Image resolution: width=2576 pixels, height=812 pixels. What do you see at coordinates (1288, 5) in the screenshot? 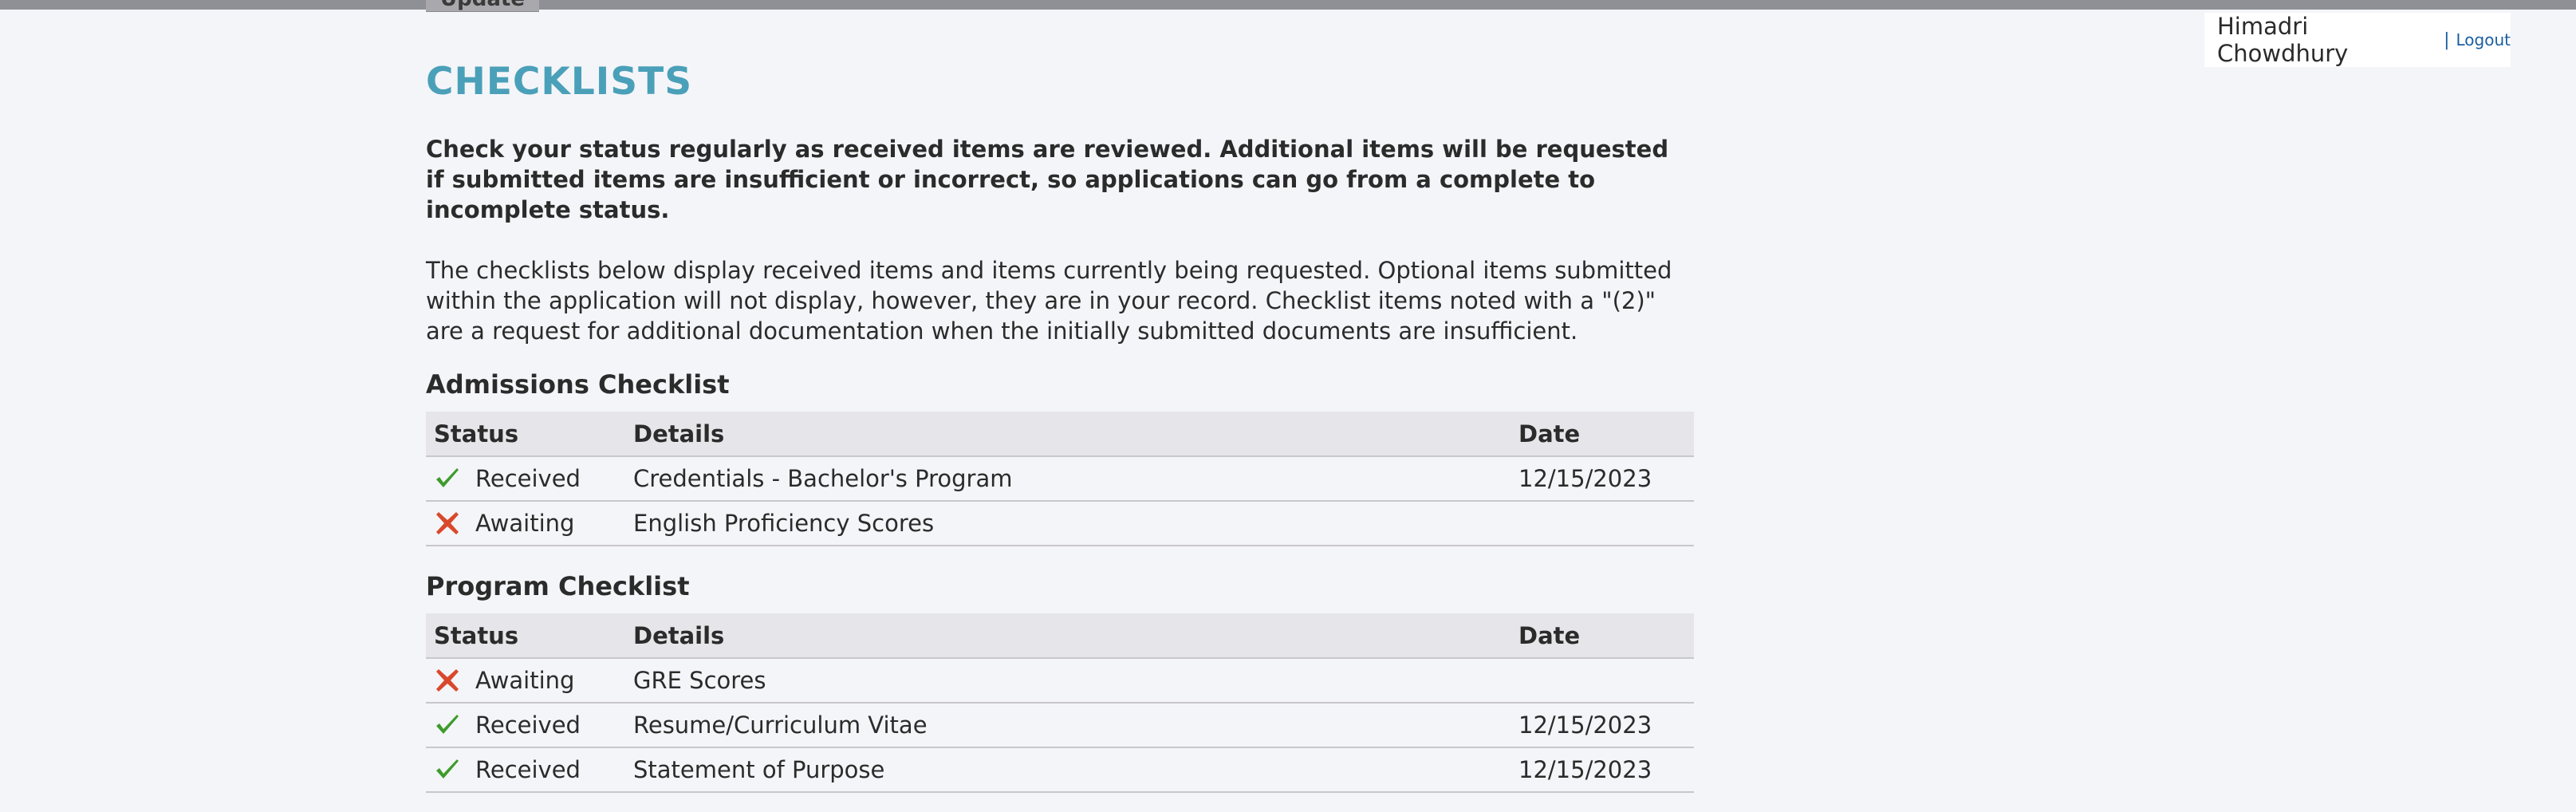
I see `top-bar` at bounding box center [1288, 5].